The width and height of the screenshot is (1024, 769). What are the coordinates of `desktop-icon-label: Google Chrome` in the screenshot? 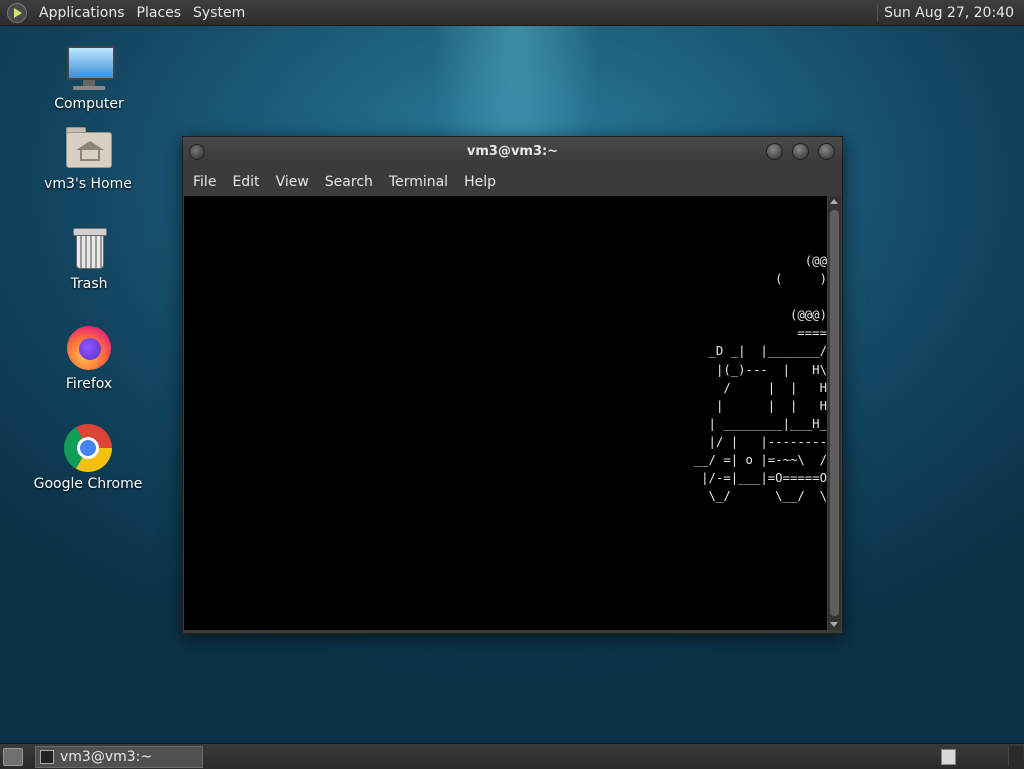 It's located at (88, 484).